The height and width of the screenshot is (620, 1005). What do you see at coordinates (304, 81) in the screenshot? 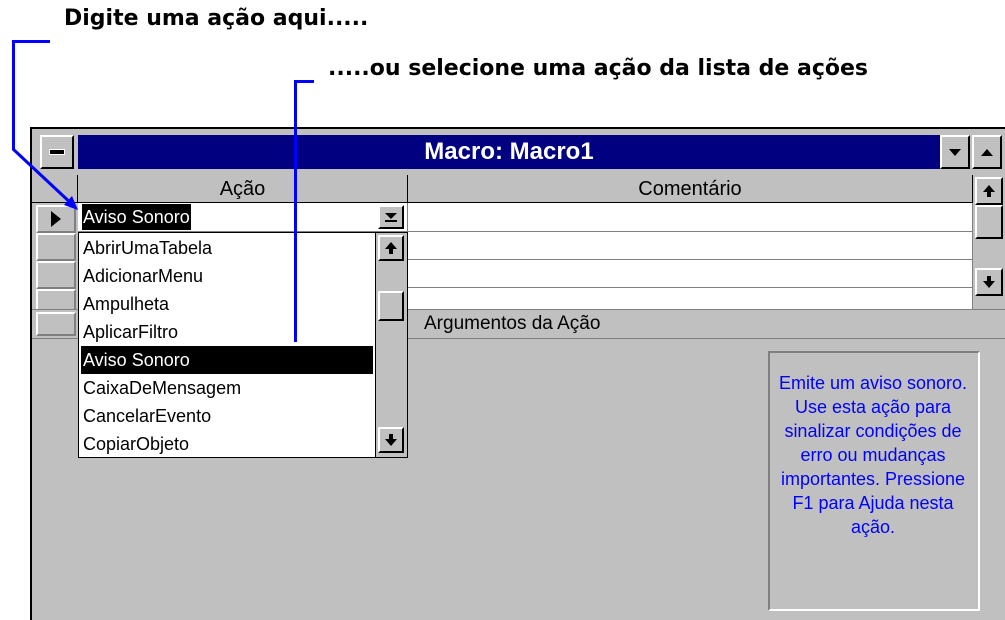
I see `callout-line-2-top` at bounding box center [304, 81].